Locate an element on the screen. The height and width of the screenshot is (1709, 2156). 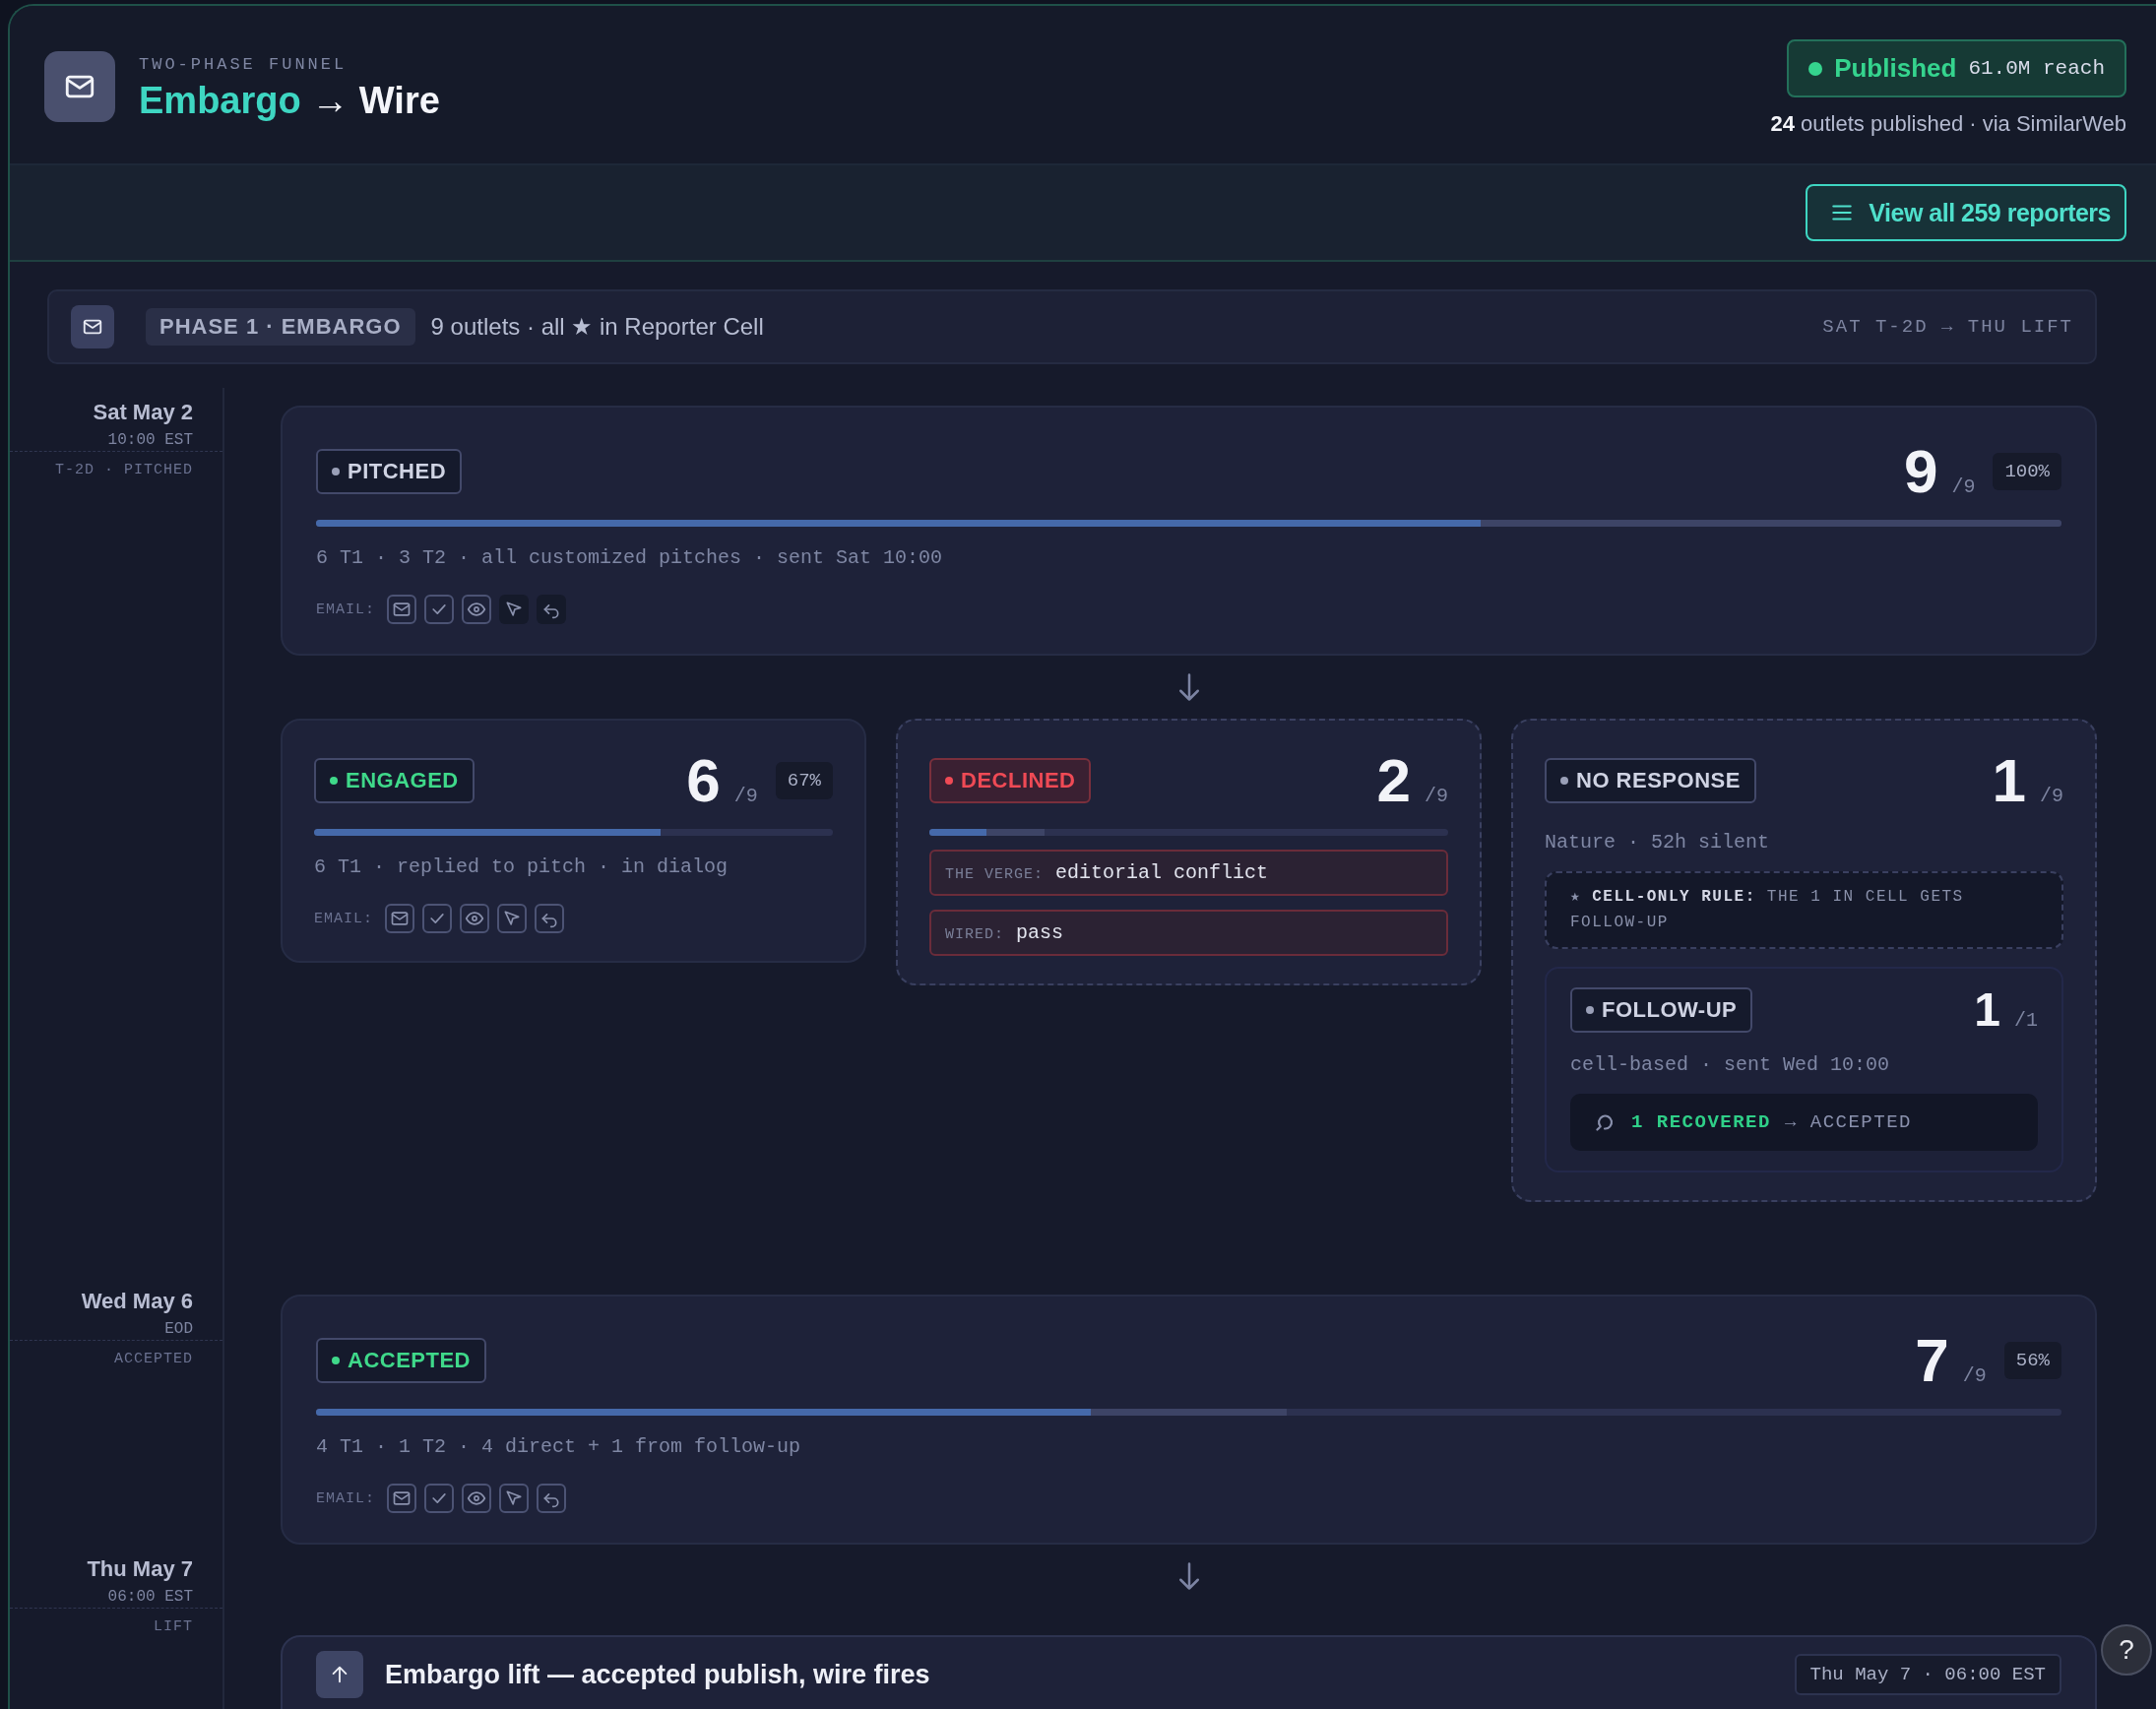
page-title: Embargo → Wire is located at coordinates (290, 101).